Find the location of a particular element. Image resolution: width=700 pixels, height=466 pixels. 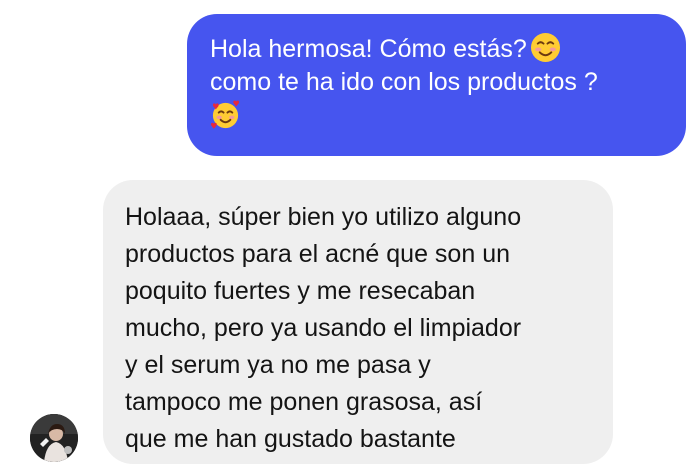

avatar is located at coordinates (54, 438).